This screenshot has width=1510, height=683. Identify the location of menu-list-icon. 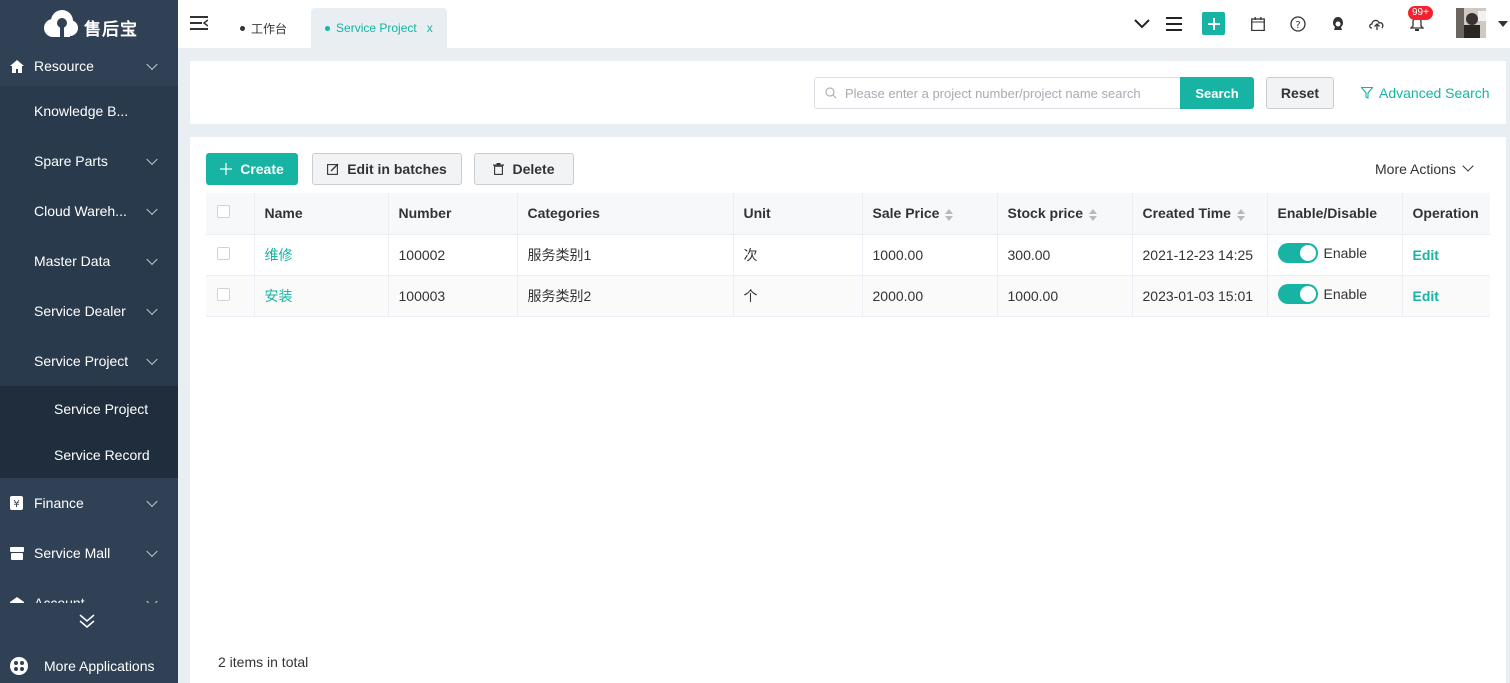
(1174, 24).